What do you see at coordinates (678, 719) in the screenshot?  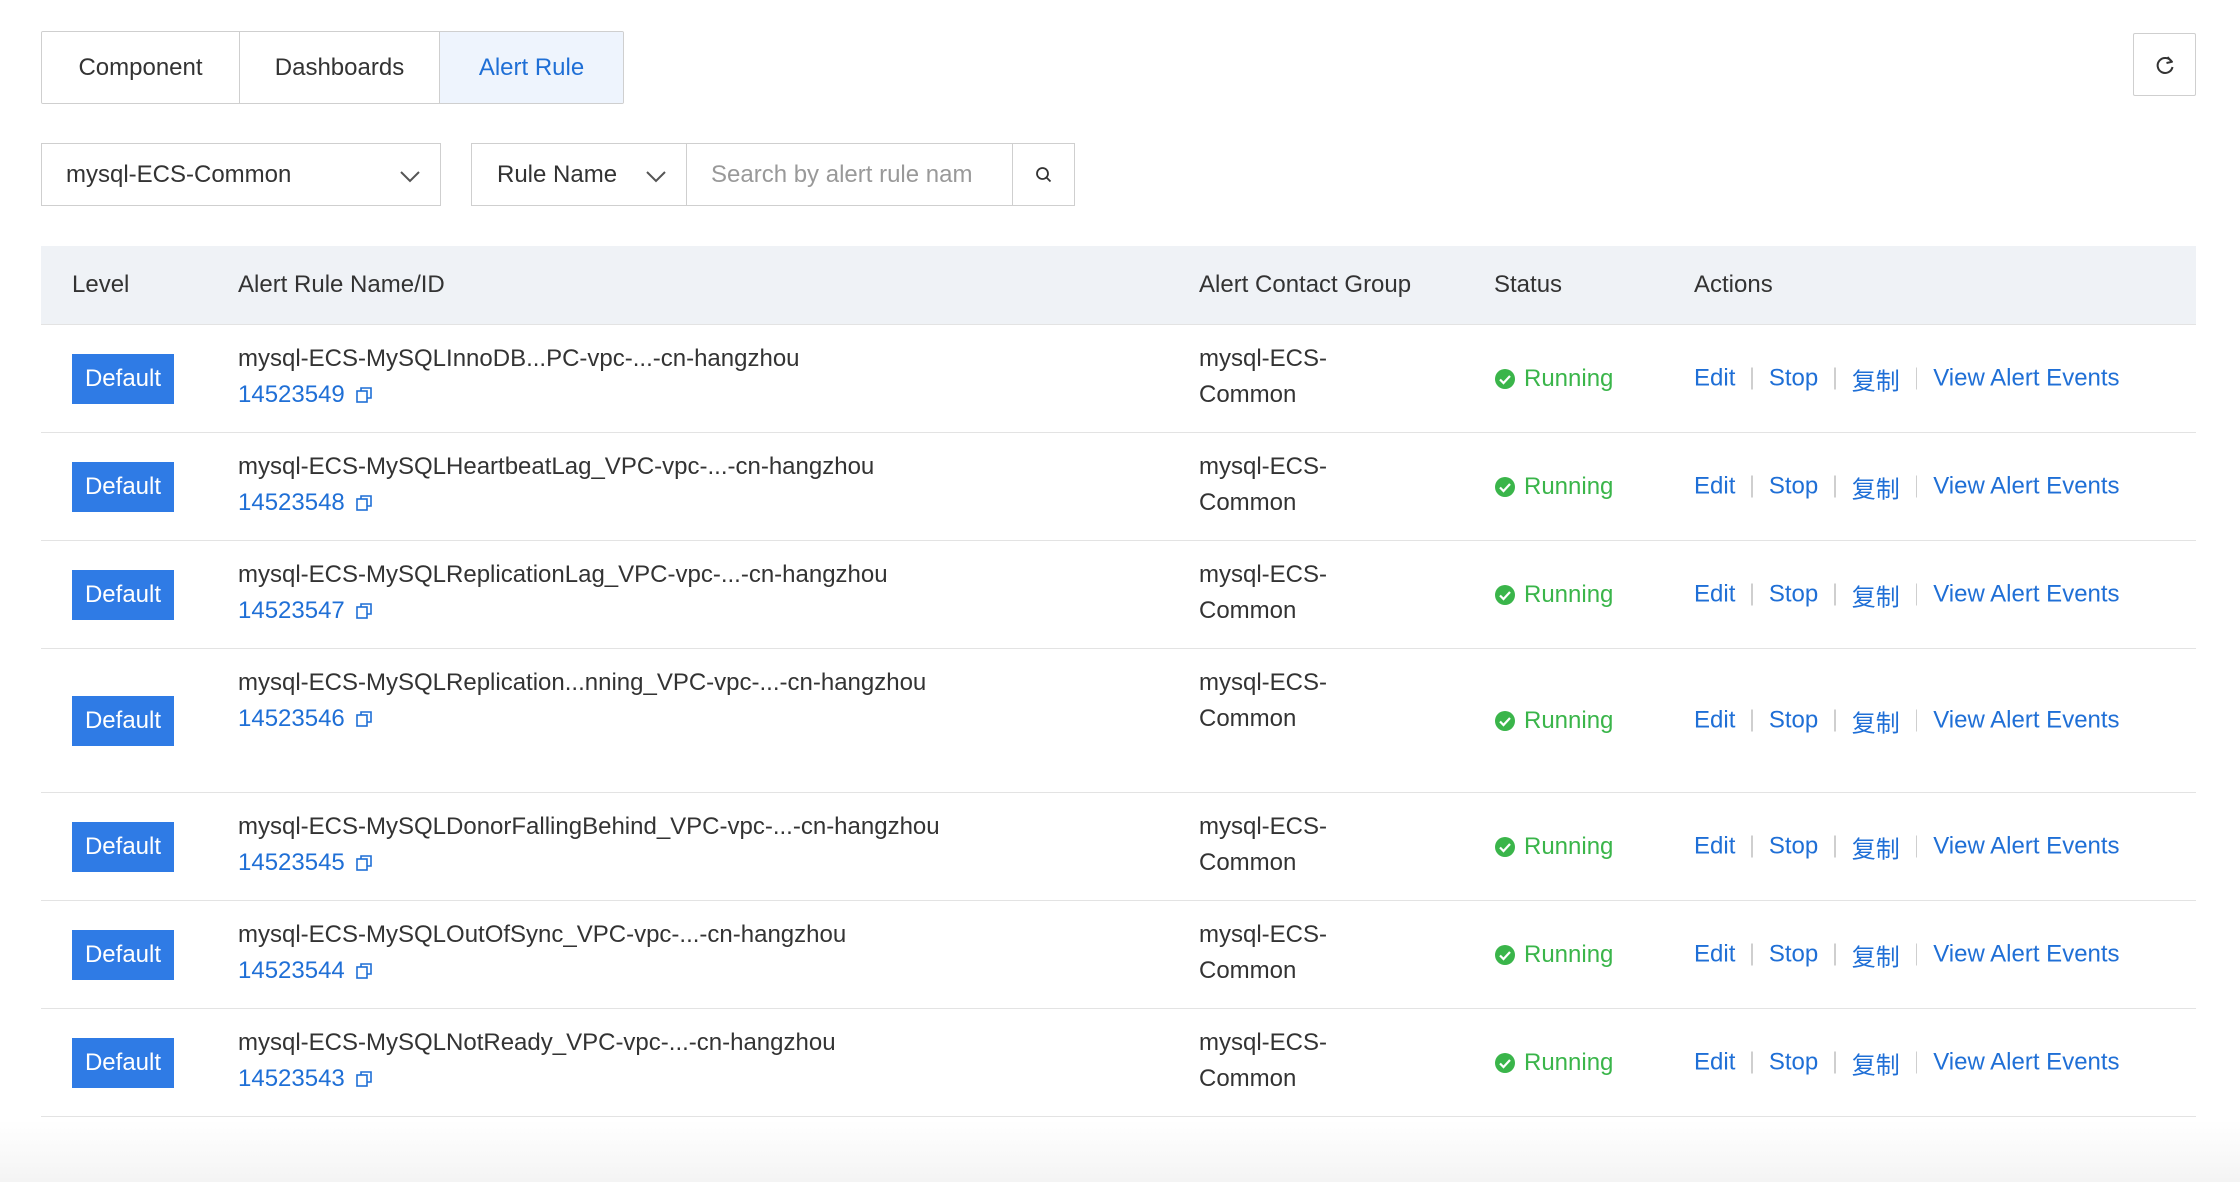 I see `rule-id-link: 14523546` at bounding box center [678, 719].